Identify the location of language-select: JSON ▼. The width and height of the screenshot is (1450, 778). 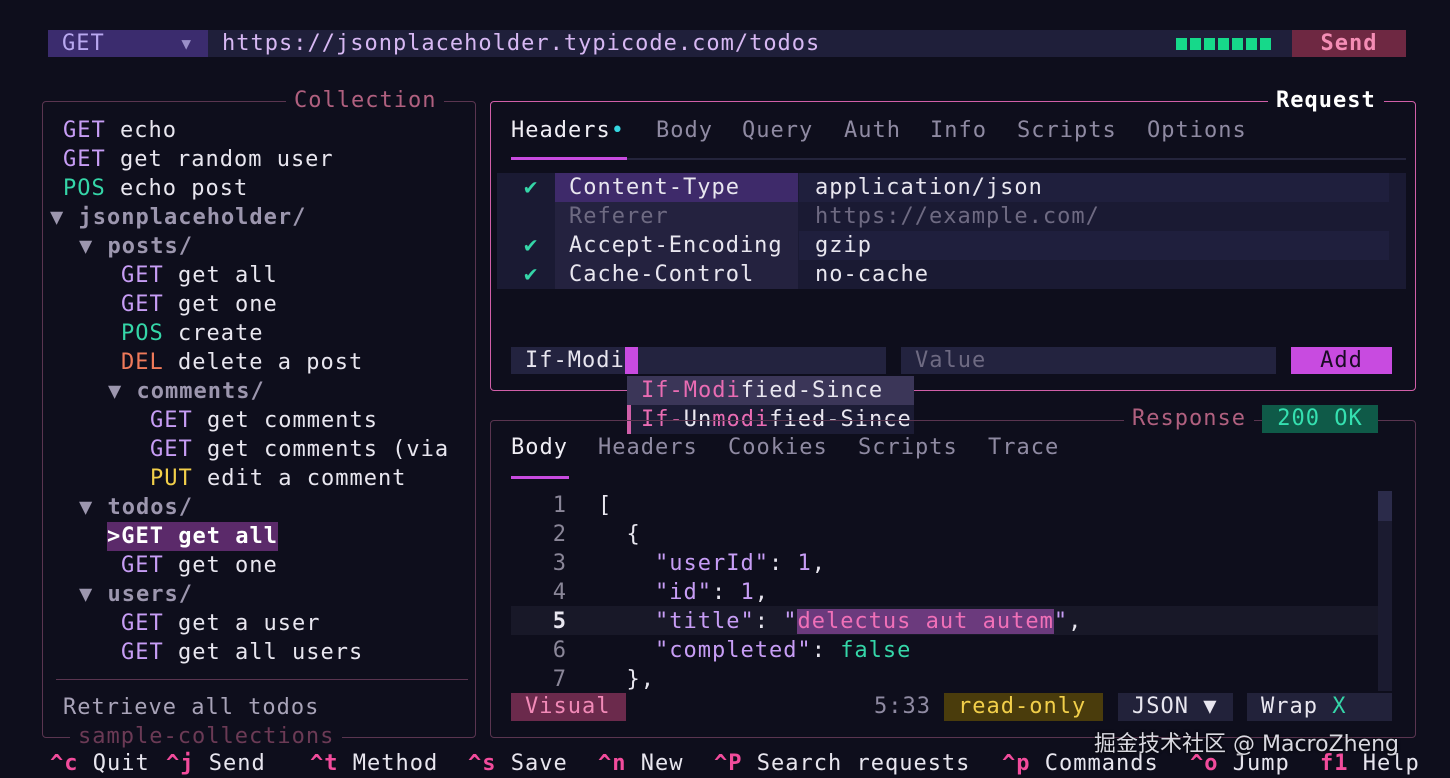
(1175, 707).